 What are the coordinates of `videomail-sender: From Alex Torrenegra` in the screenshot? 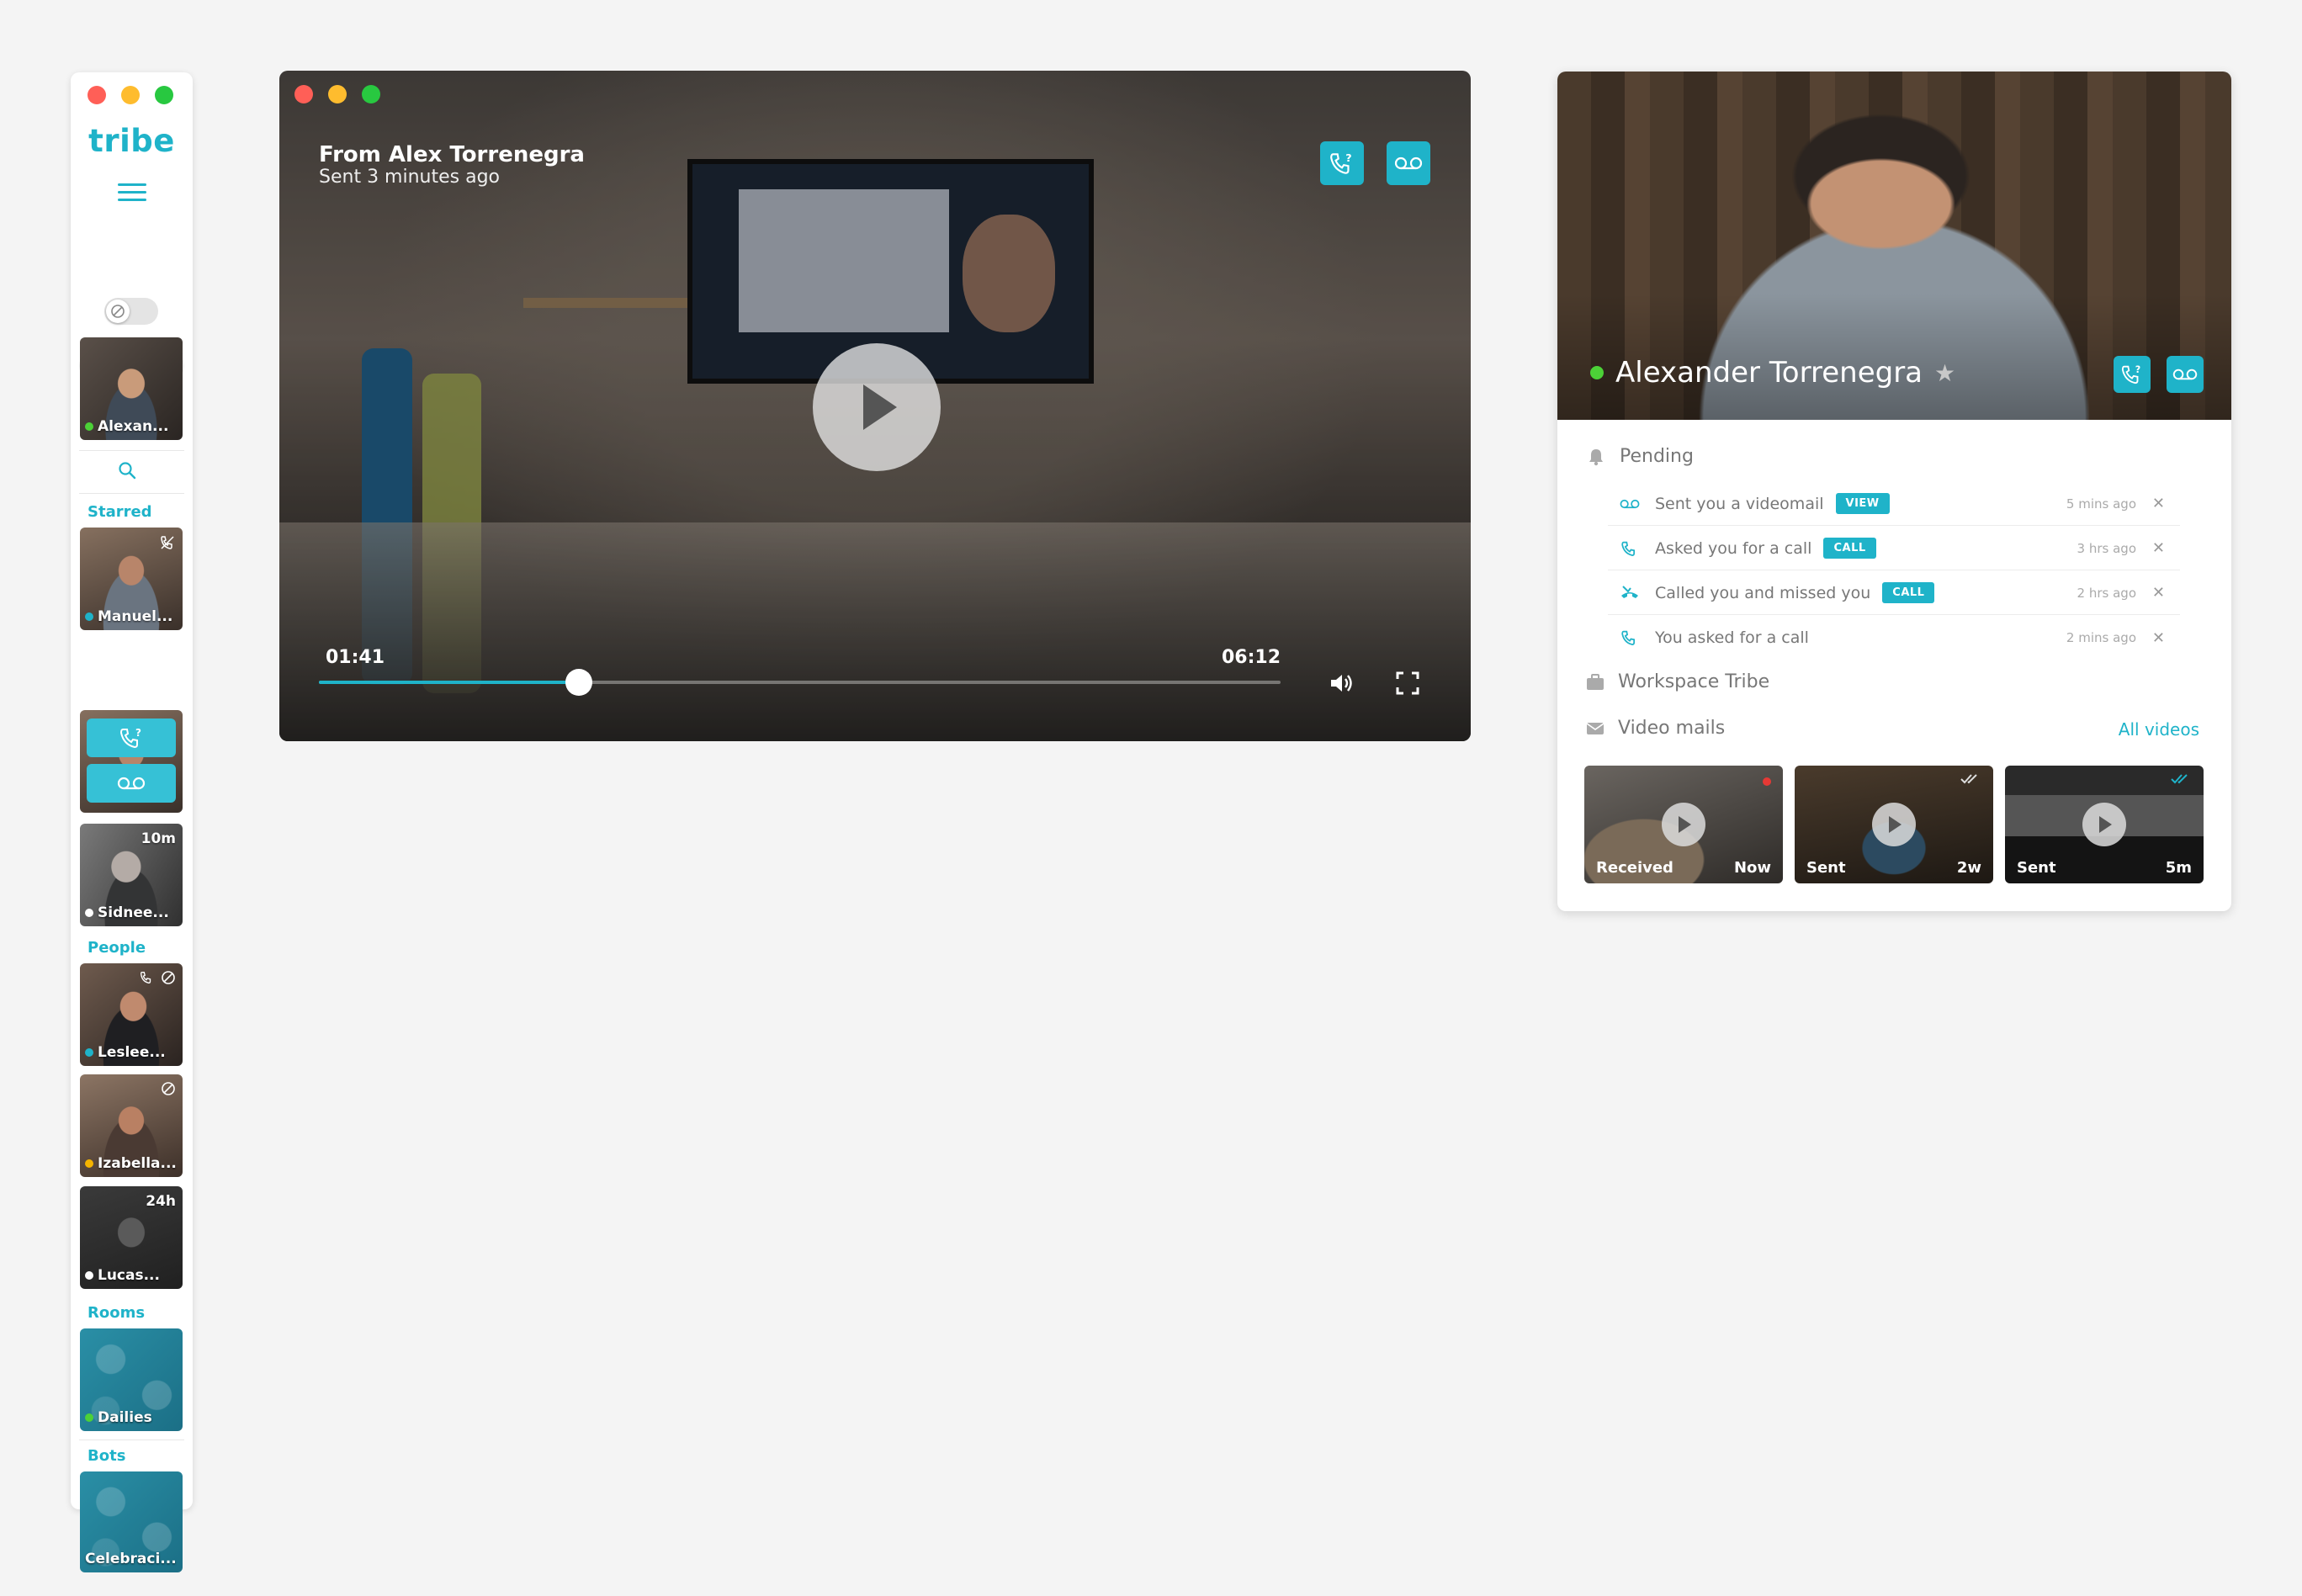 It's located at (452, 154).